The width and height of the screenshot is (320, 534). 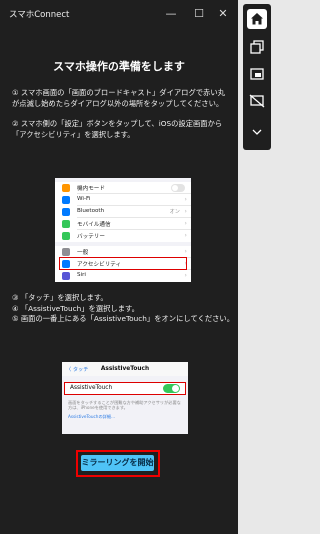 I want to click on settings-row-label: 機内モード, so click(x=91, y=189).